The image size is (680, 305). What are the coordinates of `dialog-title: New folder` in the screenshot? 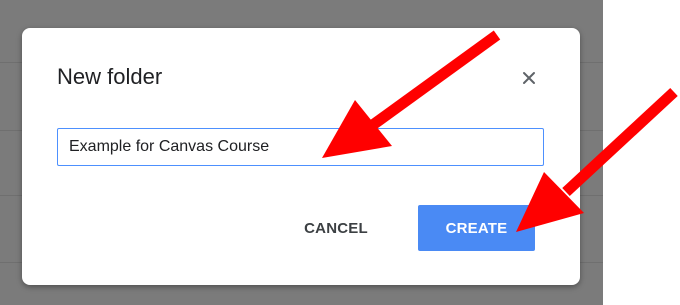 It's located at (110, 76).